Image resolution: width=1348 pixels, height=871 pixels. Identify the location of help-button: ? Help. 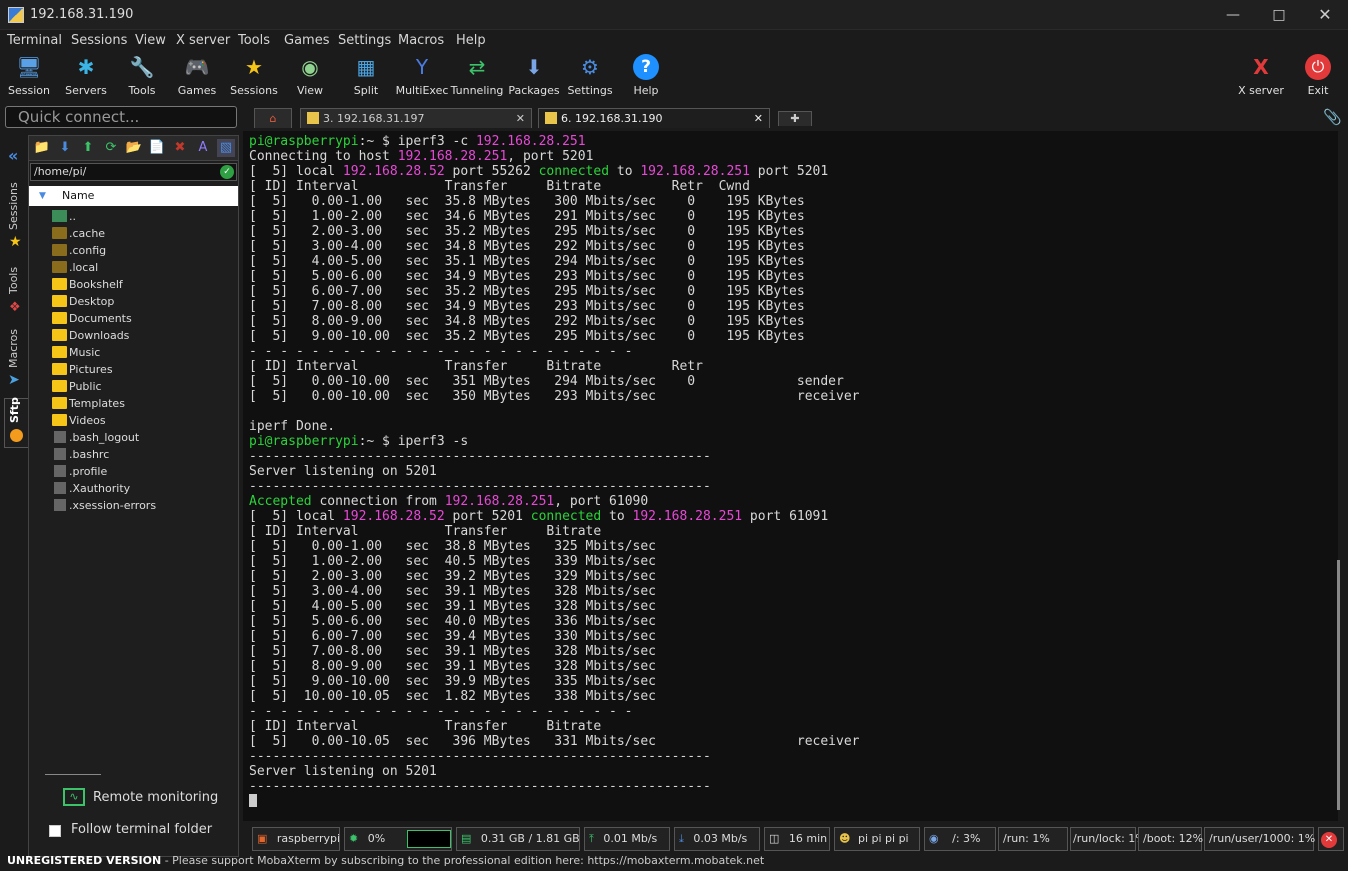
(646, 75).